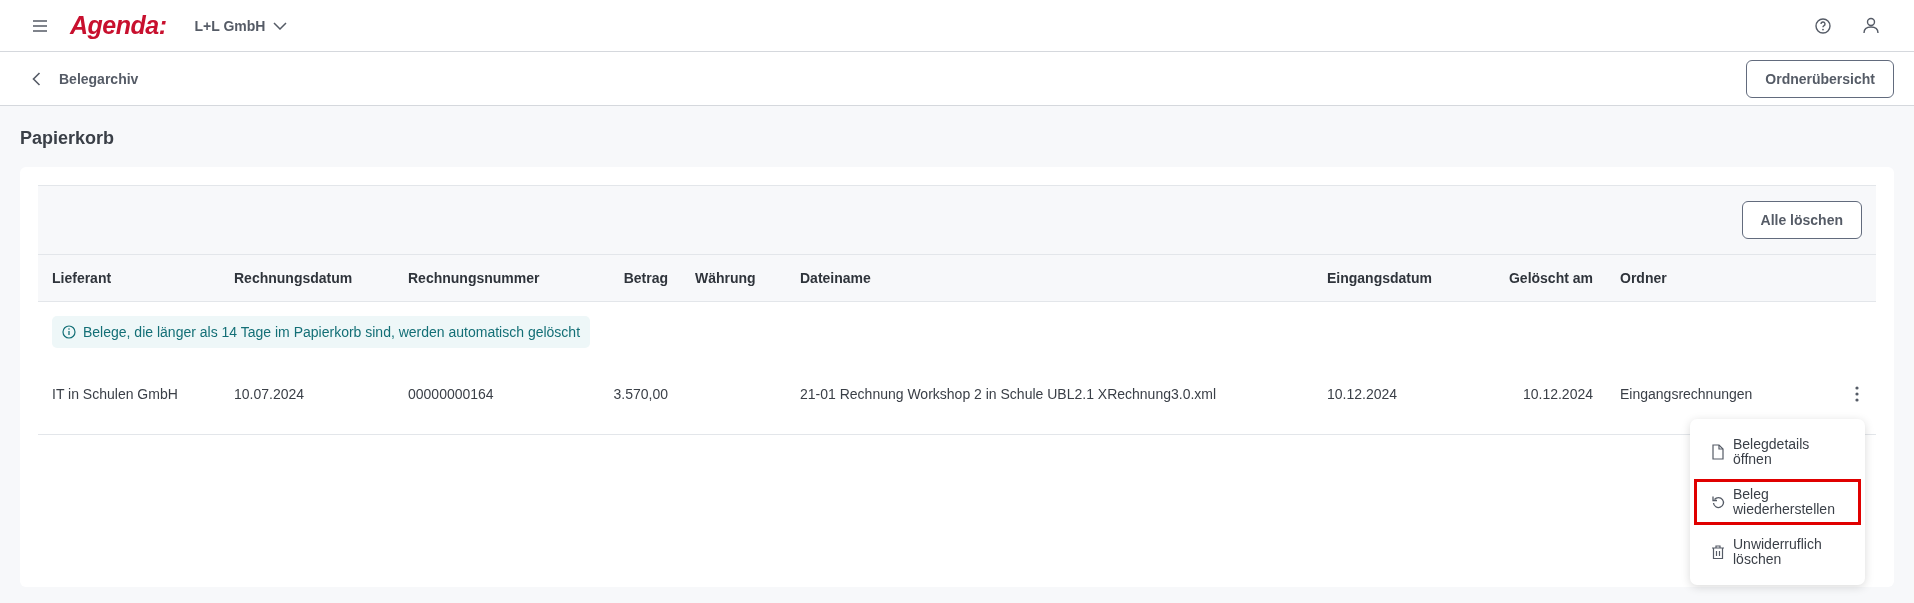 This screenshot has height=603, width=1914. Describe the element at coordinates (1383, 278) in the screenshot. I see `column-header: Eingangsdatum` at that location.